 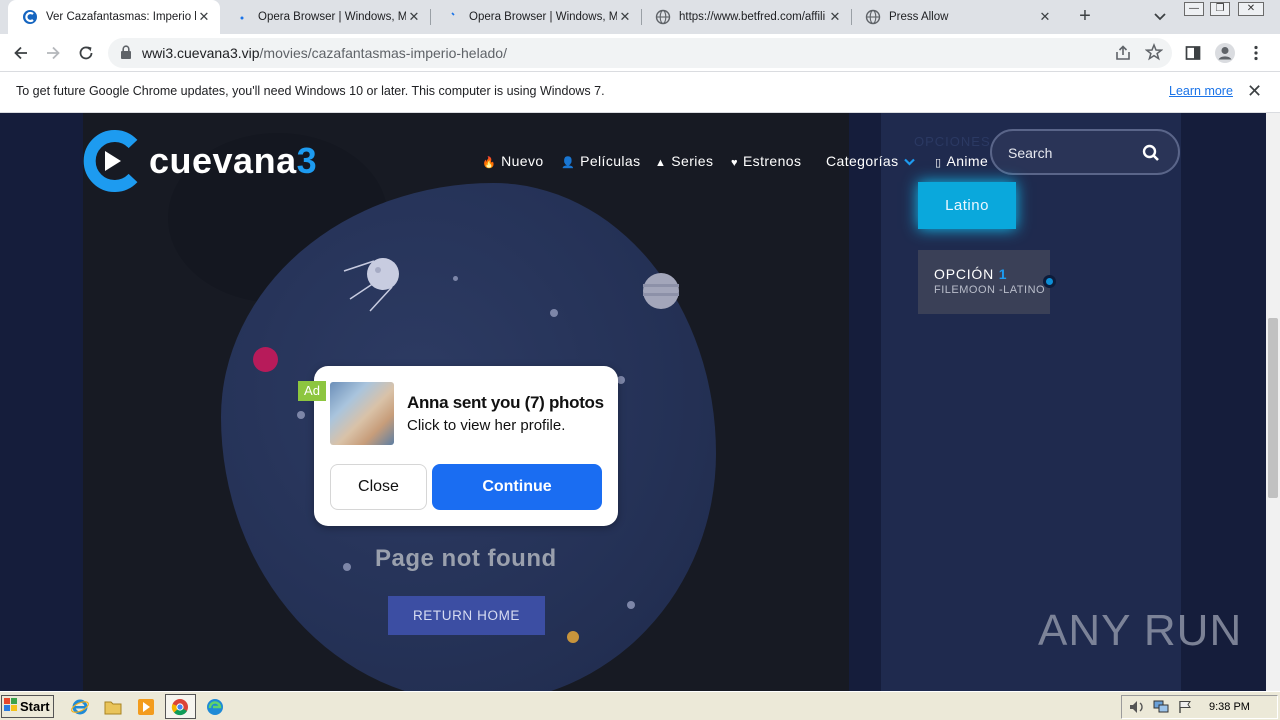 I want to click on profile-avatar-icon, so click(x=1225, y=53).